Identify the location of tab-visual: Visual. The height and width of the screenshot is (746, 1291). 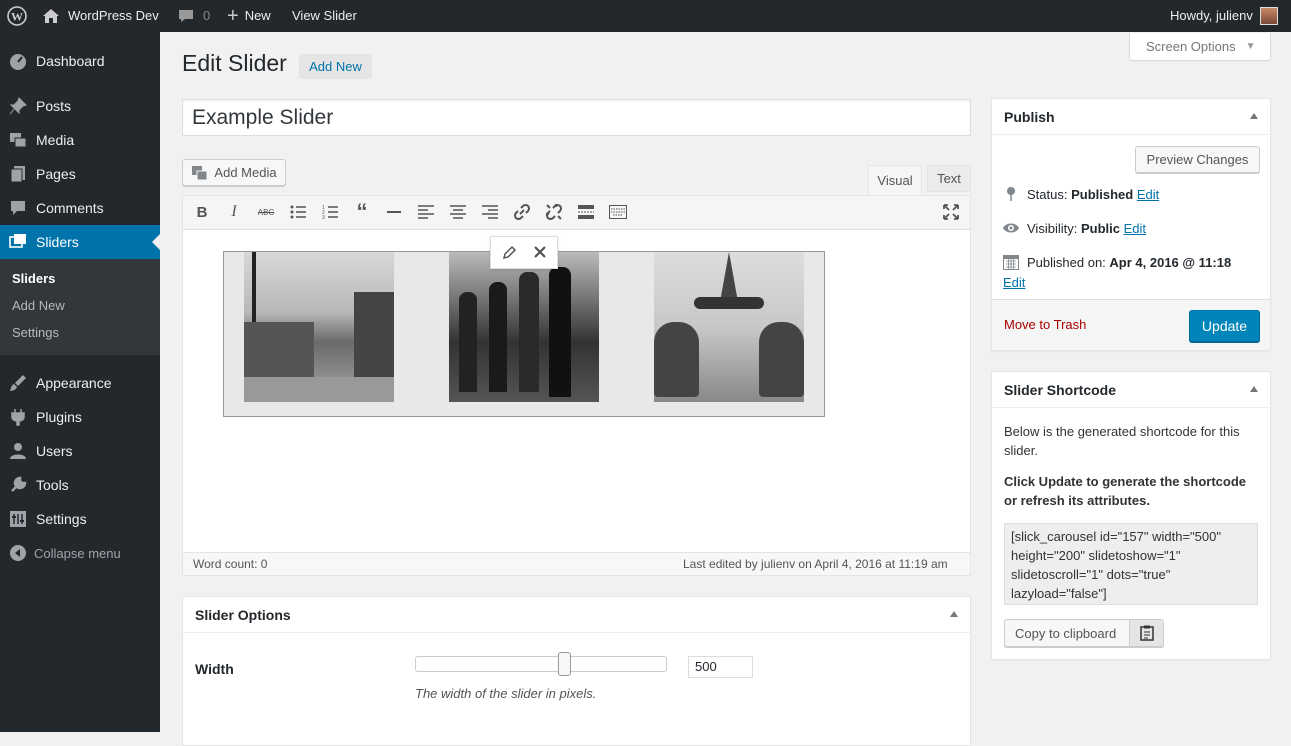
(895, 180).